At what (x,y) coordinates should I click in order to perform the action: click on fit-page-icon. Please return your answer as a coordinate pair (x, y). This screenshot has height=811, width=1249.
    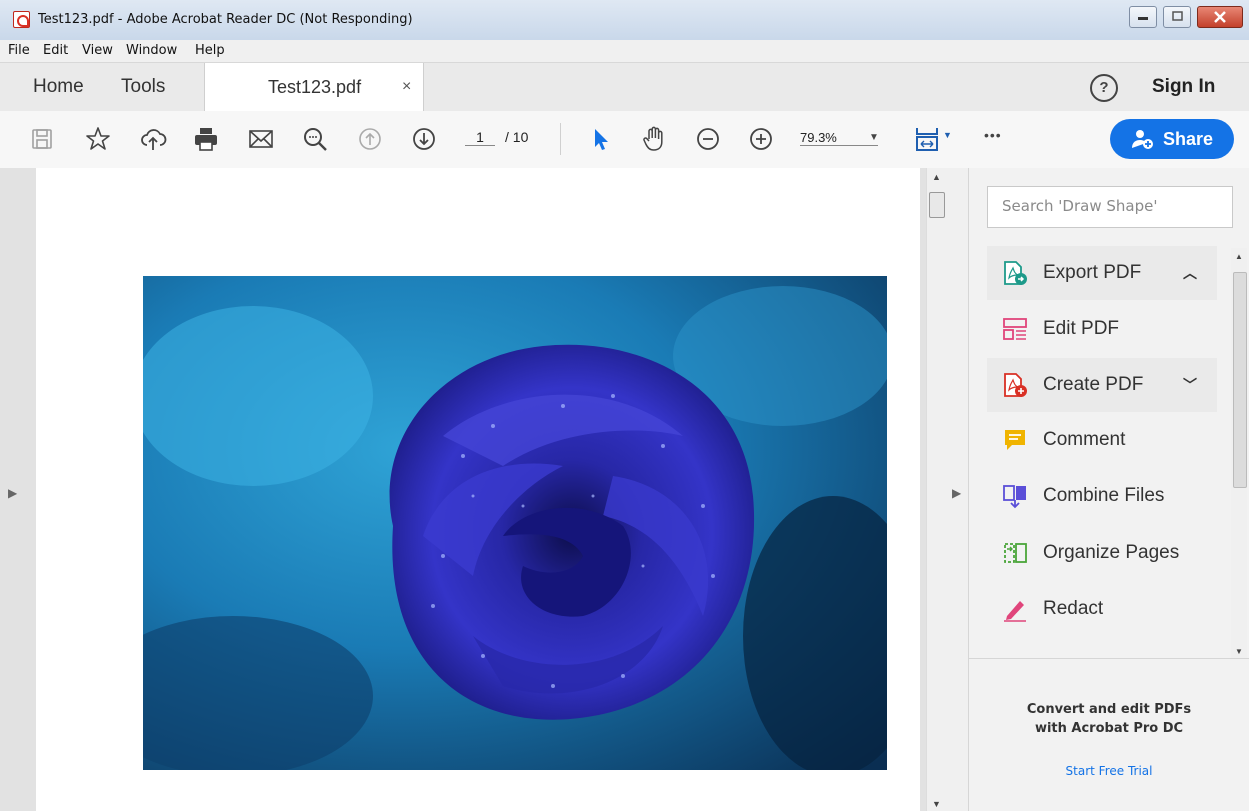
    Looking at the image, I should click on (927, 139).